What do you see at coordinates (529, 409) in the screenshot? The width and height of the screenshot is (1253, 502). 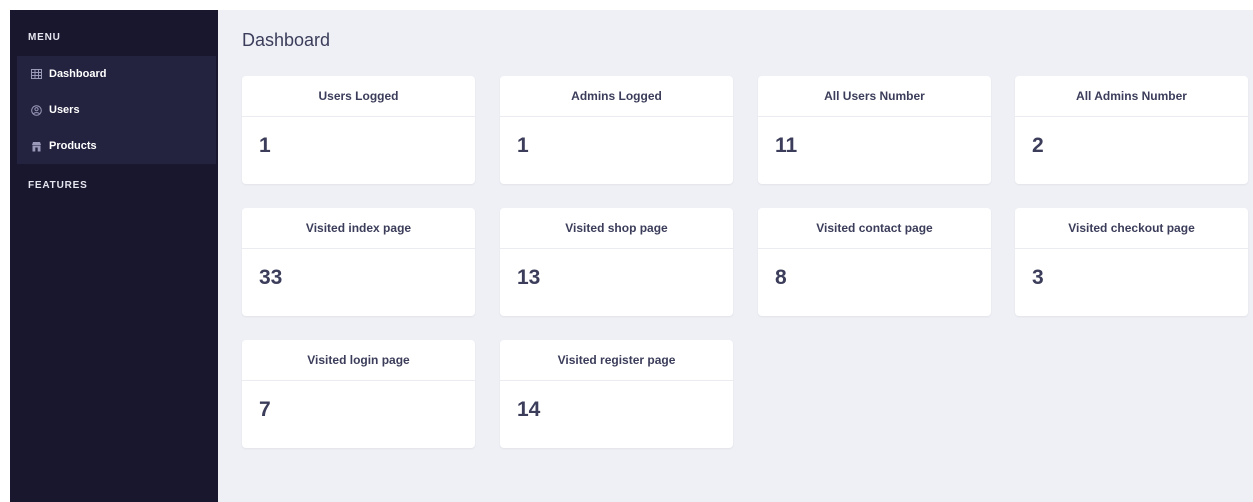 I see `card-value: 14` at bounding box center [529, 409].